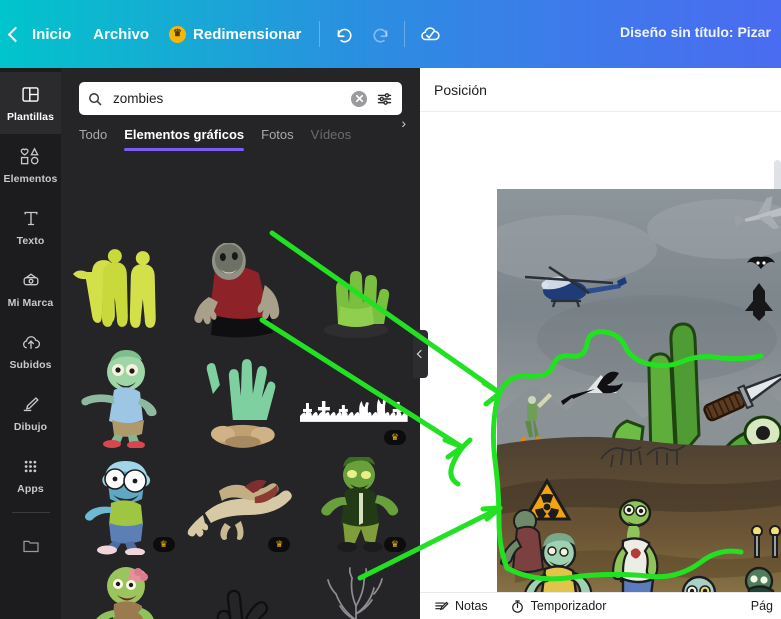  I want to click on notes-icon, so click(442, 605).